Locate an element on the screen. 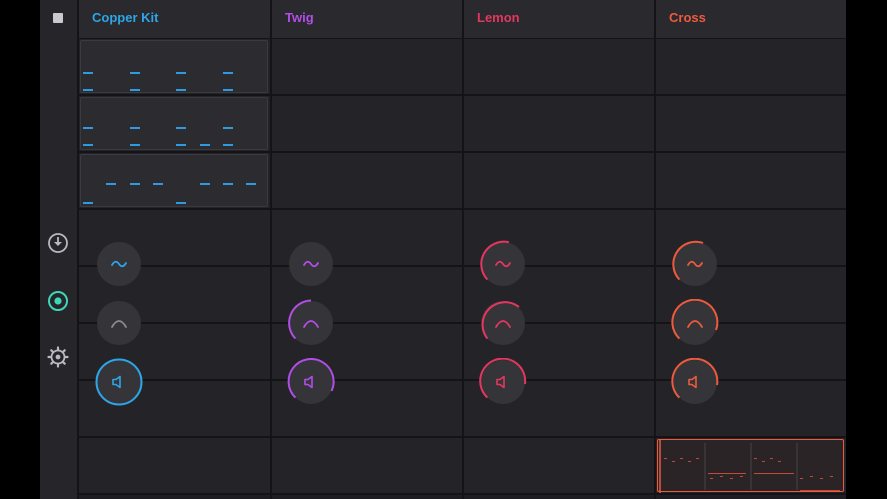 The height and width of the screenshot is (499, 887). stop-icon is located at coordinates (58, 18).